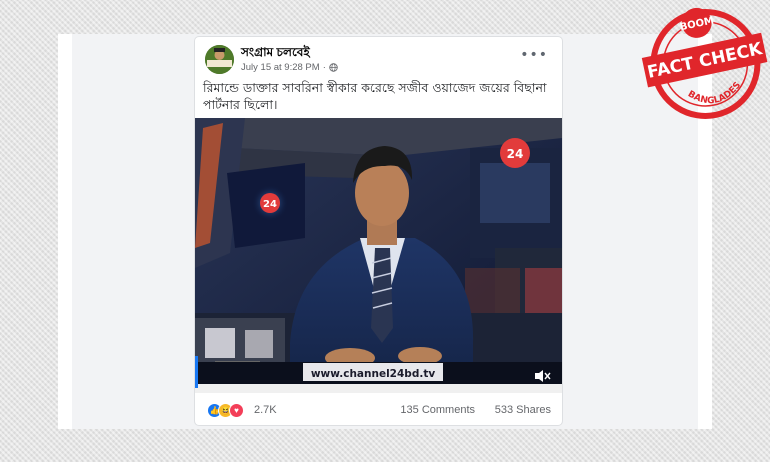 The height and width of the screenshot is (462, 770). What do you see at coordinates (196, 372) in the screenshot?
I see `accent-bar` at bounding box center [196, 372].